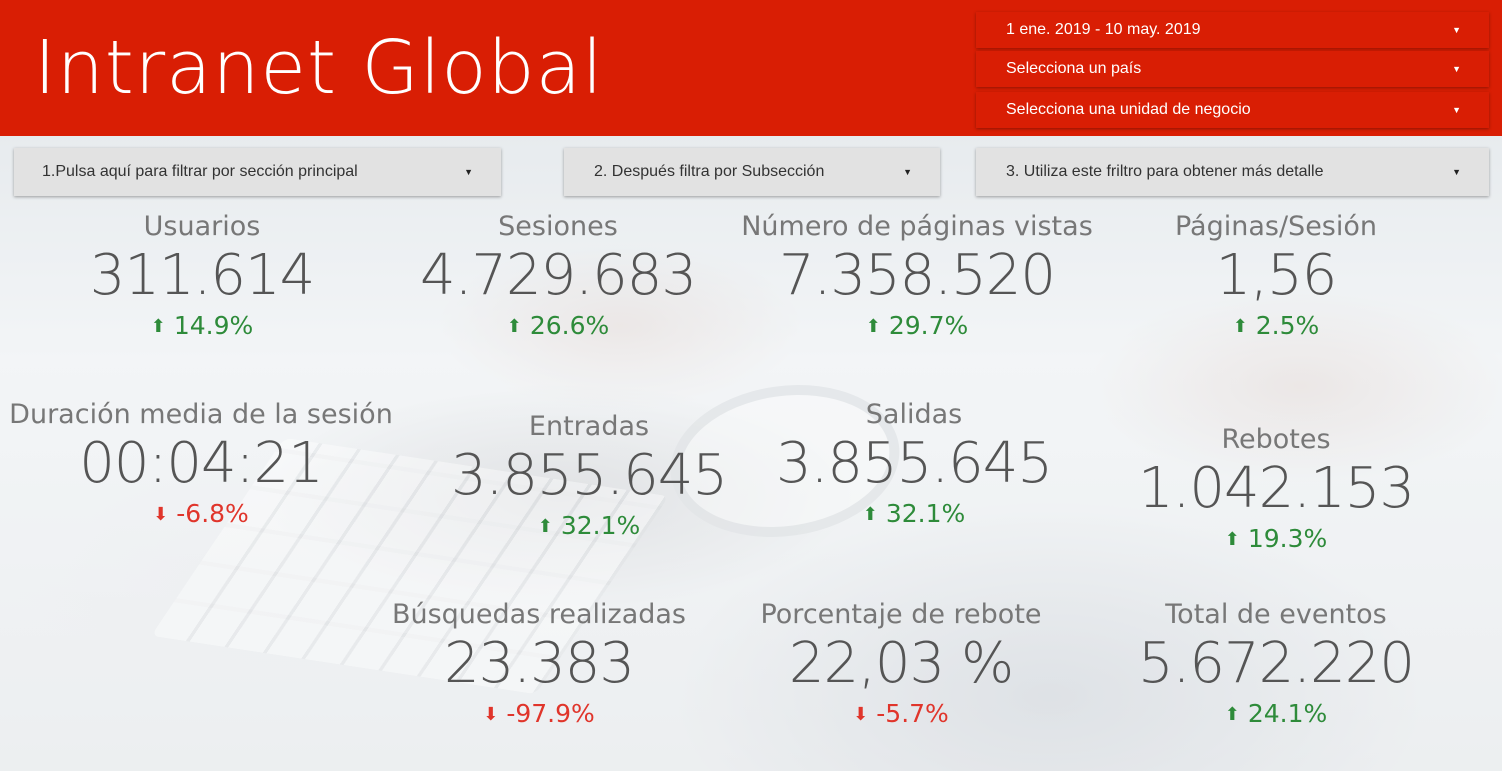  What do you see at coordinates (1276, 614) in the screenshot?
I see `metric-label: Total de eventos` at bounding box center [1276, 614].